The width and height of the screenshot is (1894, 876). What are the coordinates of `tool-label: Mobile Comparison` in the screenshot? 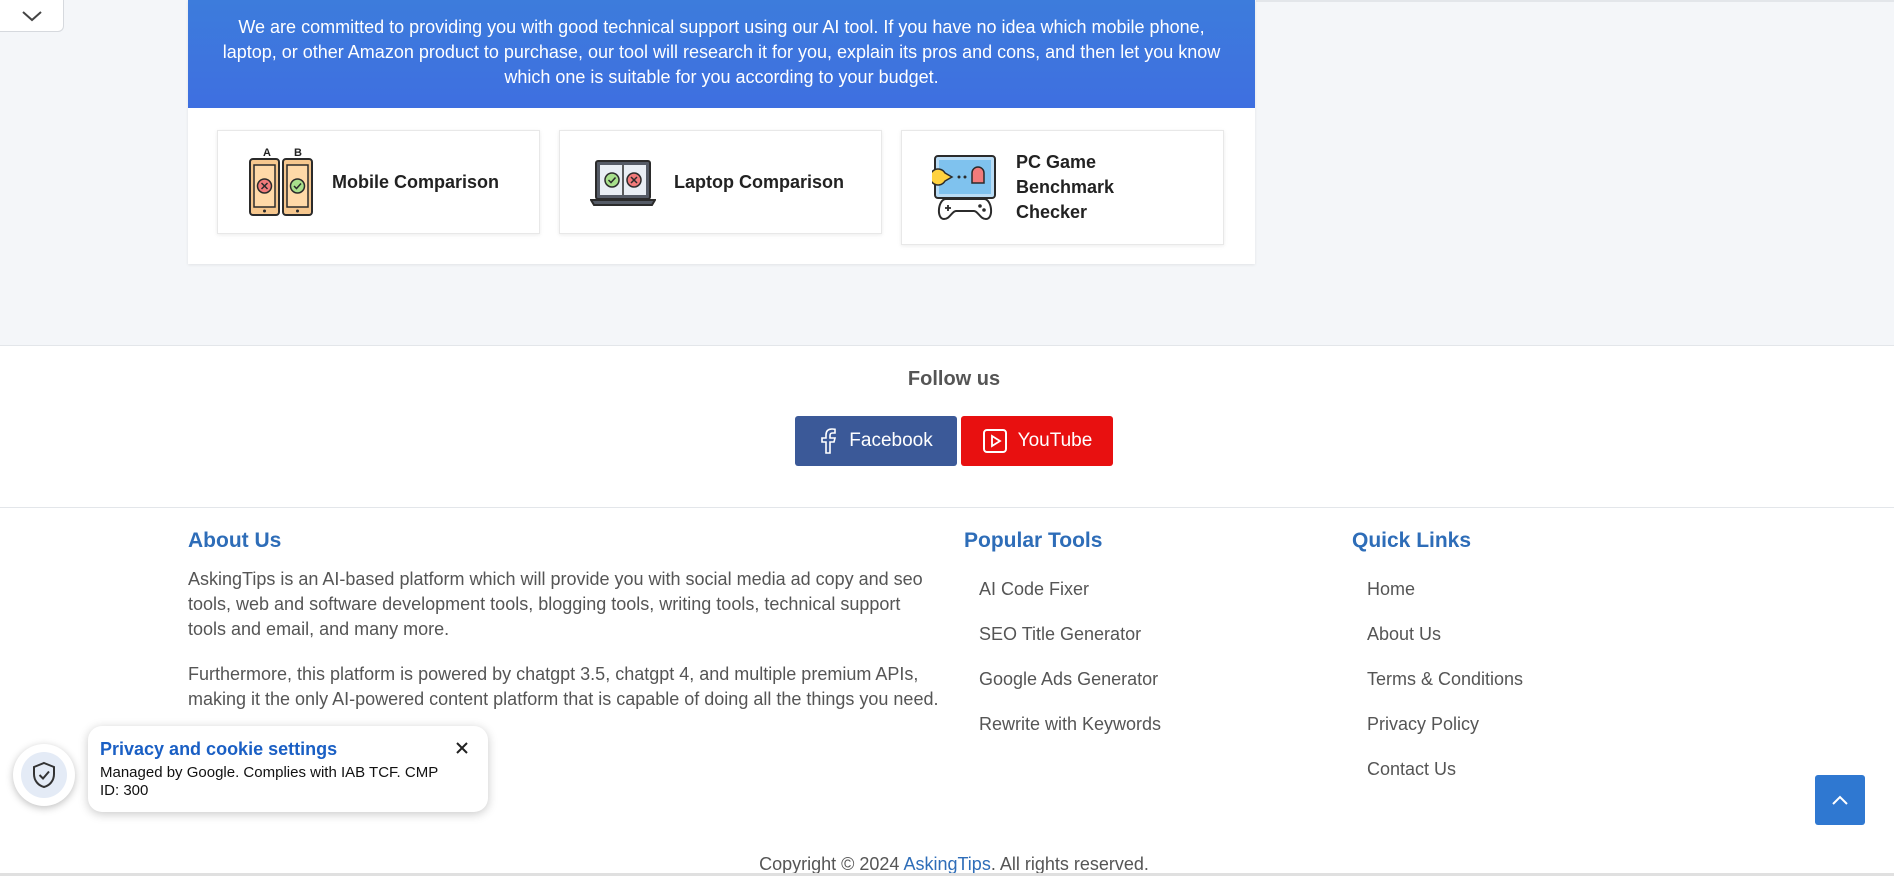 It's located at (416, 181).